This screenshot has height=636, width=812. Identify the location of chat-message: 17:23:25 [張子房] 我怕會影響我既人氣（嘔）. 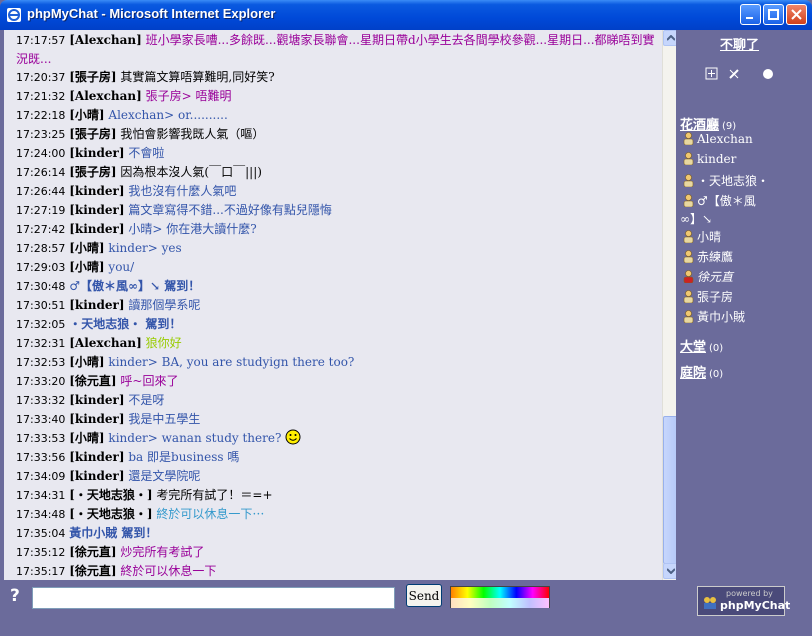
(339, 134).